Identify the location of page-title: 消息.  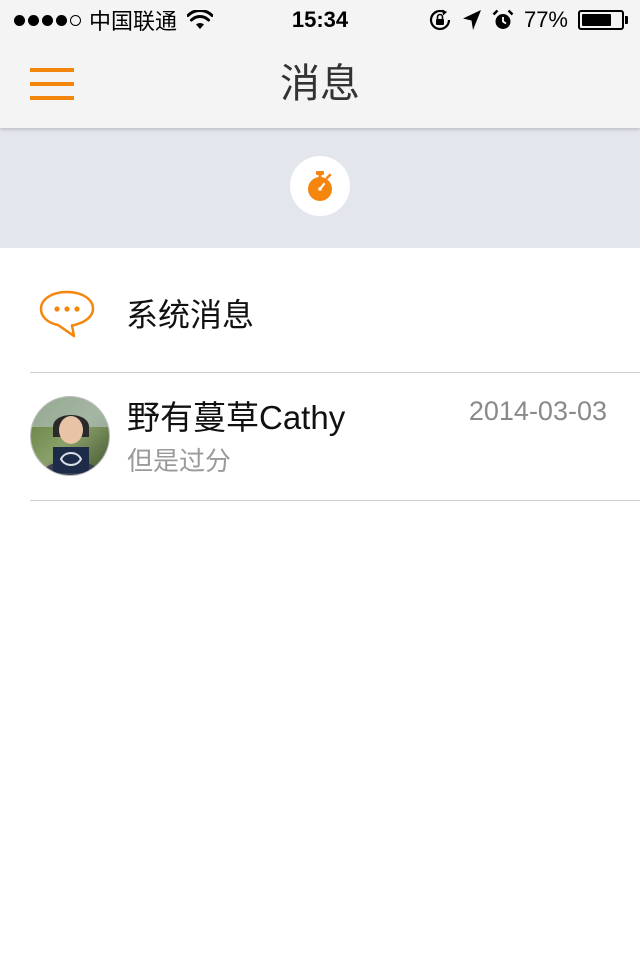
(320, 84).